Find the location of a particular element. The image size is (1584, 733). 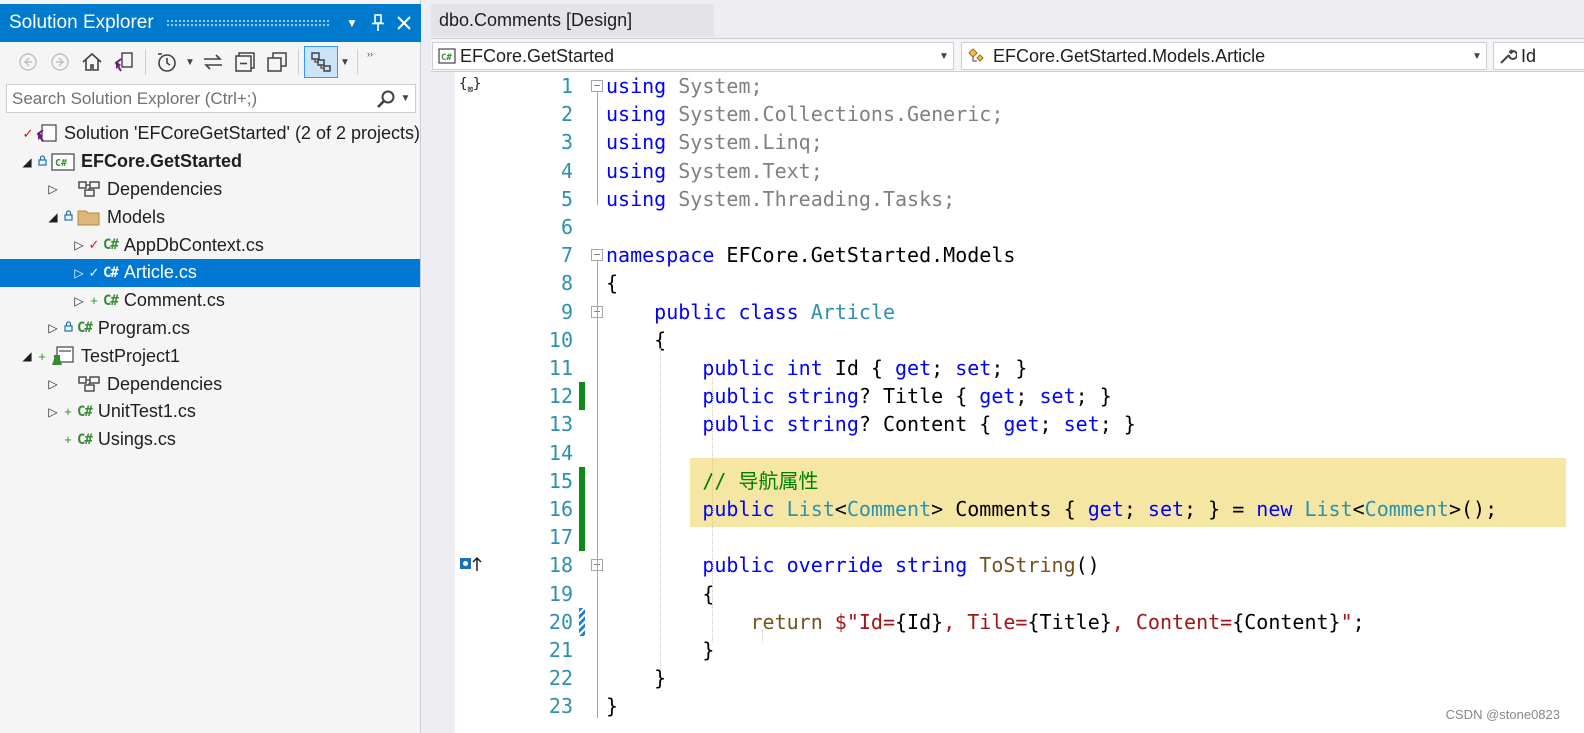

home-icon is located at coordinates (92, 62).